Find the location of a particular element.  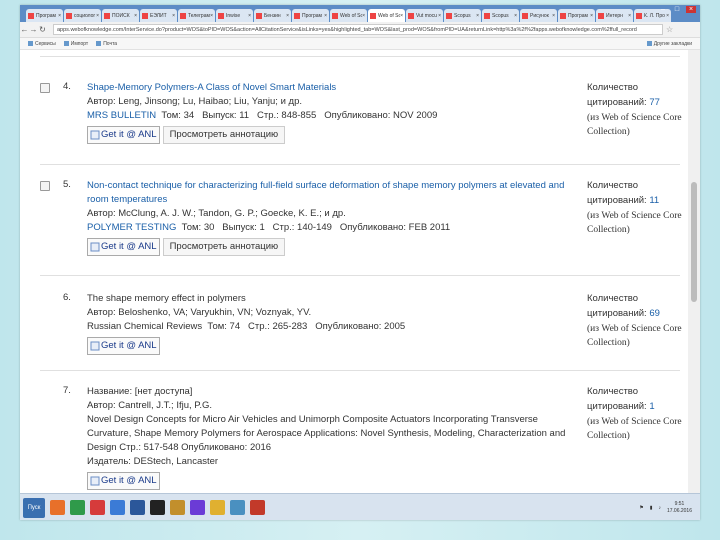

search-icon is located at coordinates (237, 507).